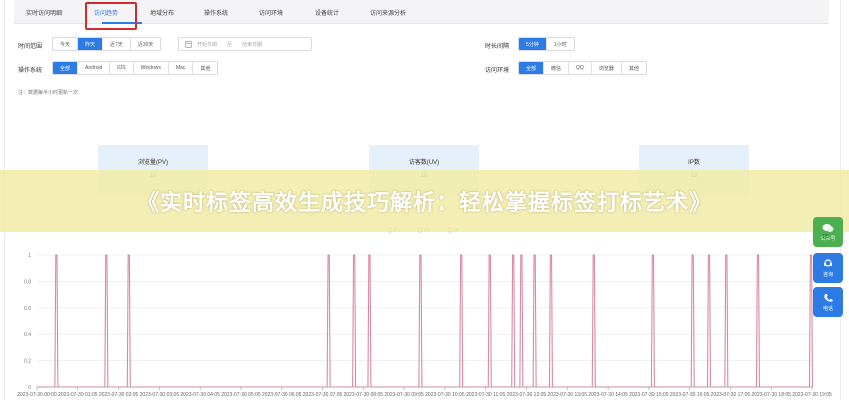  I want to click on x-tick-label: 2023-07-30 01:05, so click(78, 395).